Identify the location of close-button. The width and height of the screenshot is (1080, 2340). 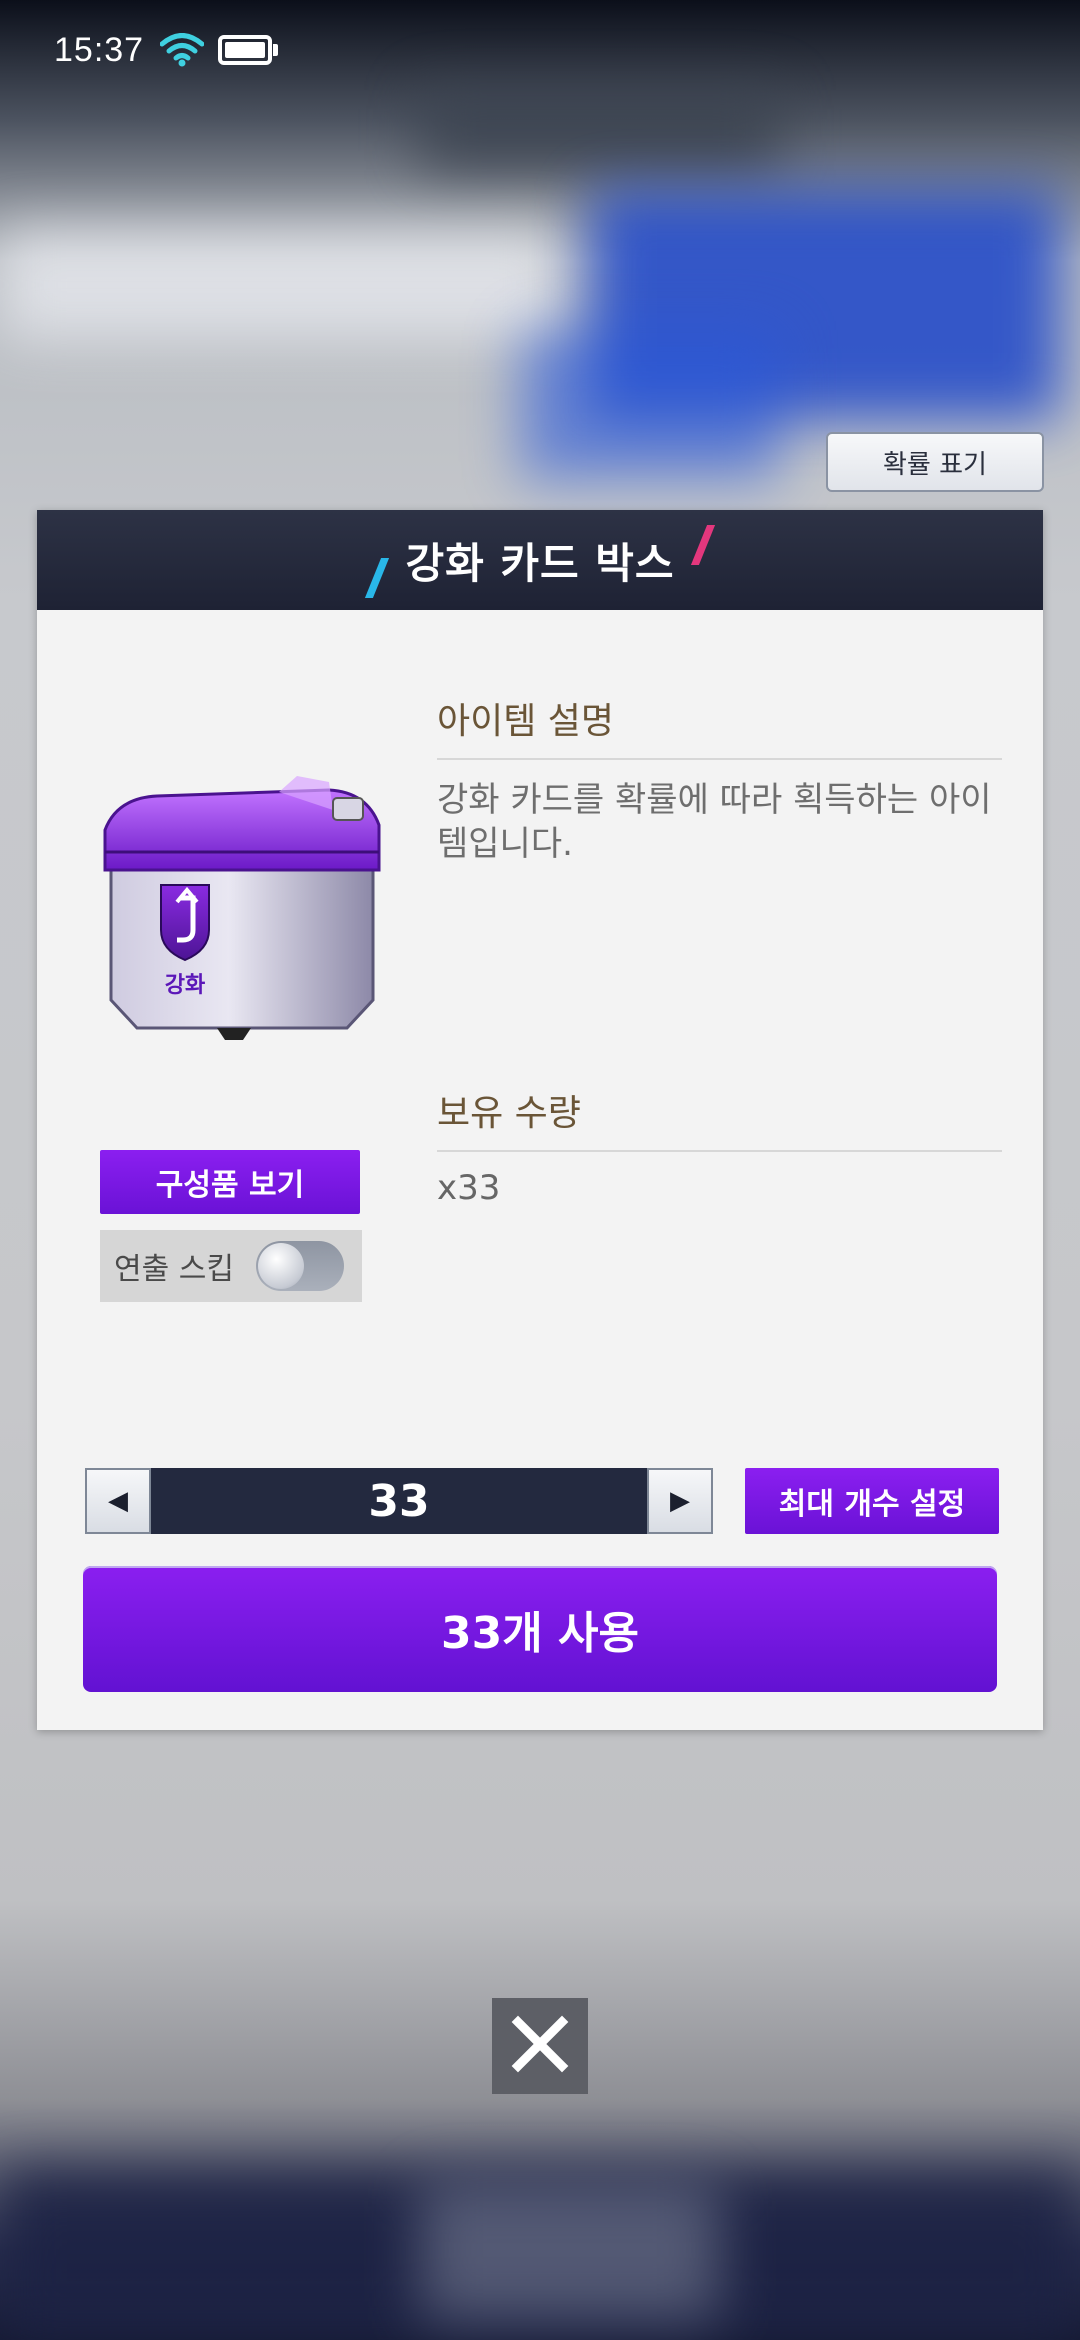
(540, 2046).